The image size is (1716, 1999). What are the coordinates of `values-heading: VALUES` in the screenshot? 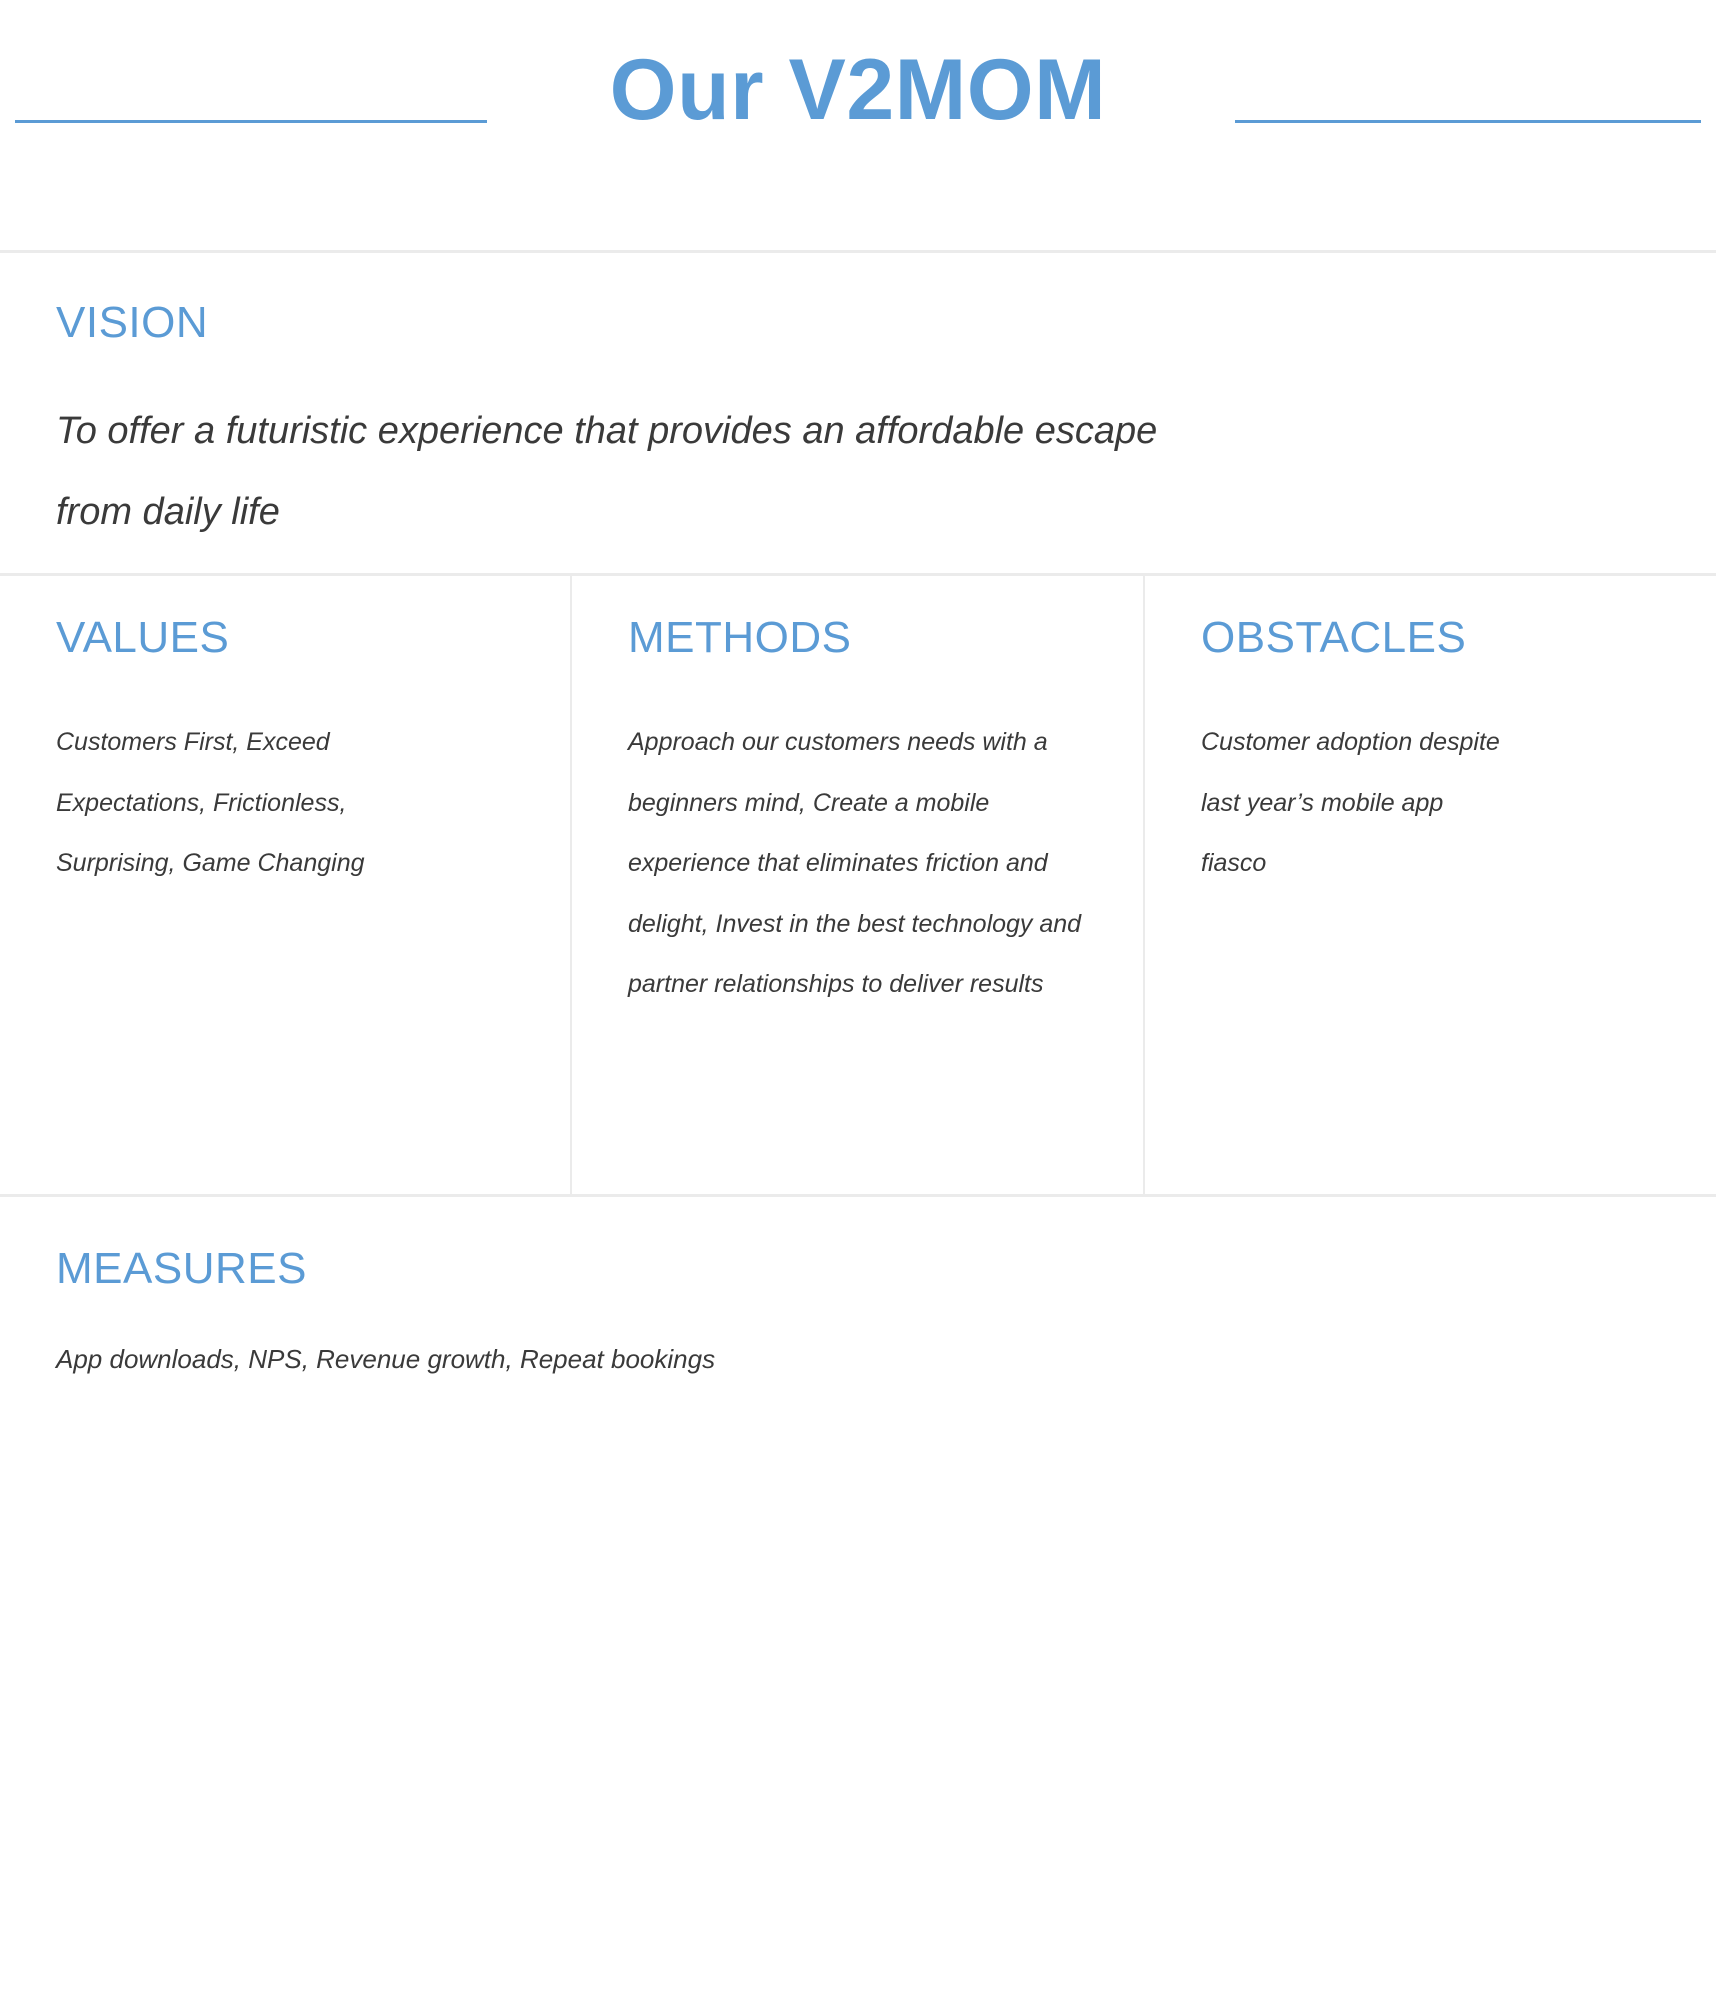 It's located at (143, 637).